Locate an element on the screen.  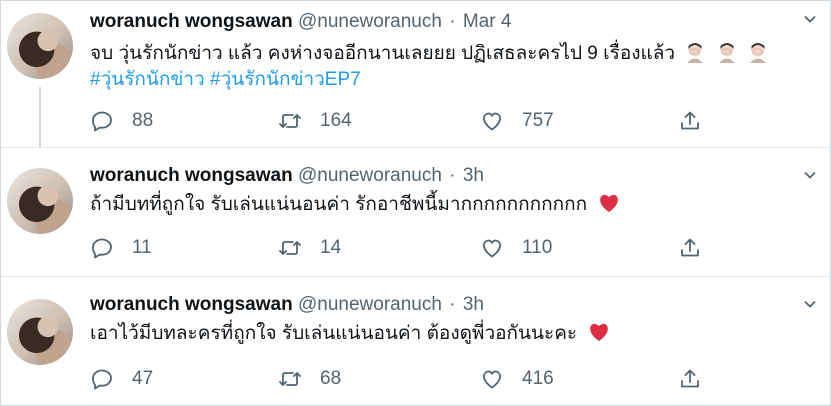
retweet-button: 68 is located at coordinates (309, 379).